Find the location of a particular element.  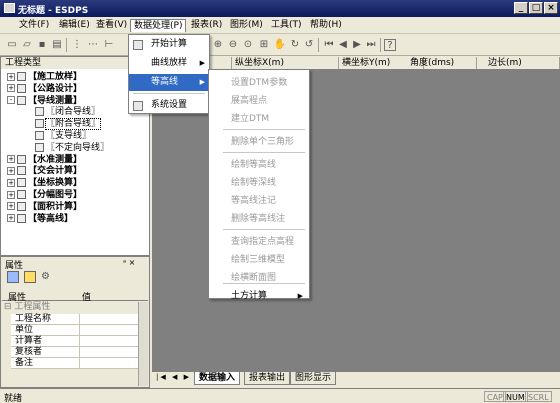

property-name: 单位 is located at coordinates (24, 330).